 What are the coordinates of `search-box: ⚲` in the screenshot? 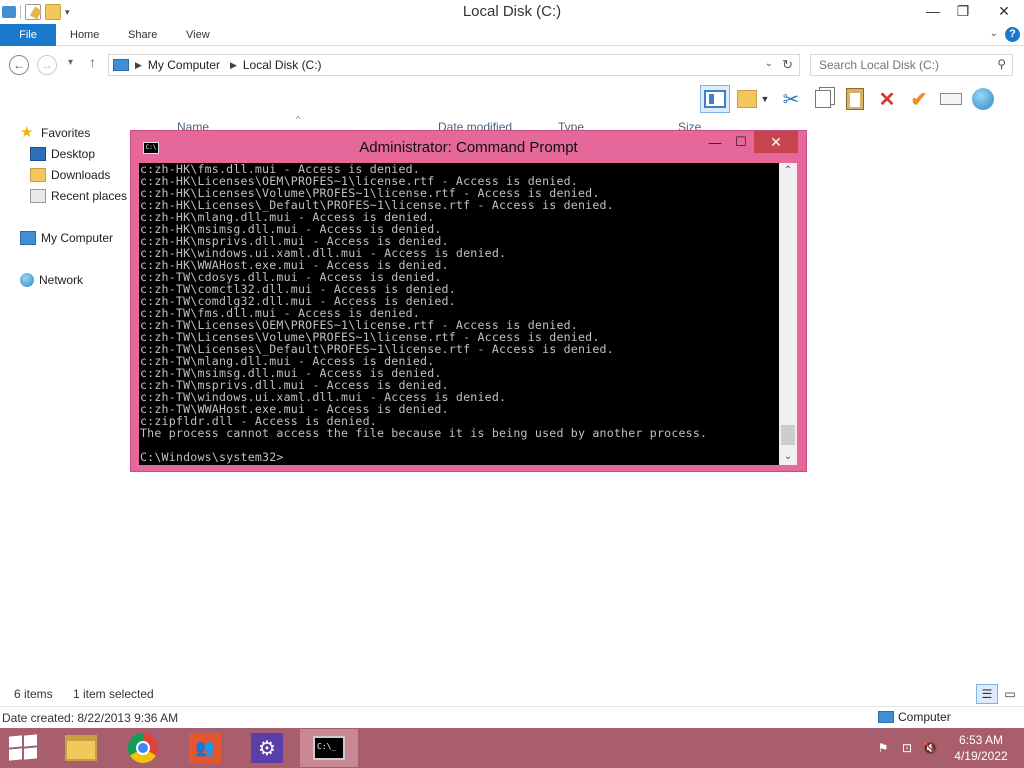 It's located at (911, 65).